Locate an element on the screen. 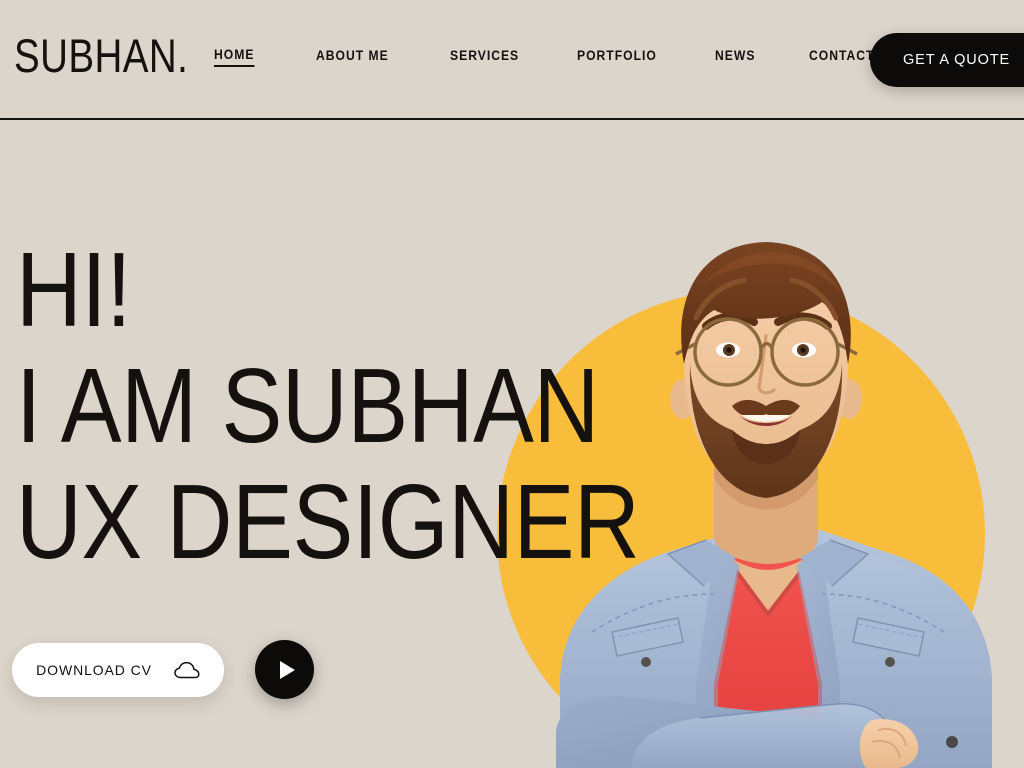 Image resolution: width=1024 pixels, height=768 pixels. play-icon is located at coordinates (287, 669).